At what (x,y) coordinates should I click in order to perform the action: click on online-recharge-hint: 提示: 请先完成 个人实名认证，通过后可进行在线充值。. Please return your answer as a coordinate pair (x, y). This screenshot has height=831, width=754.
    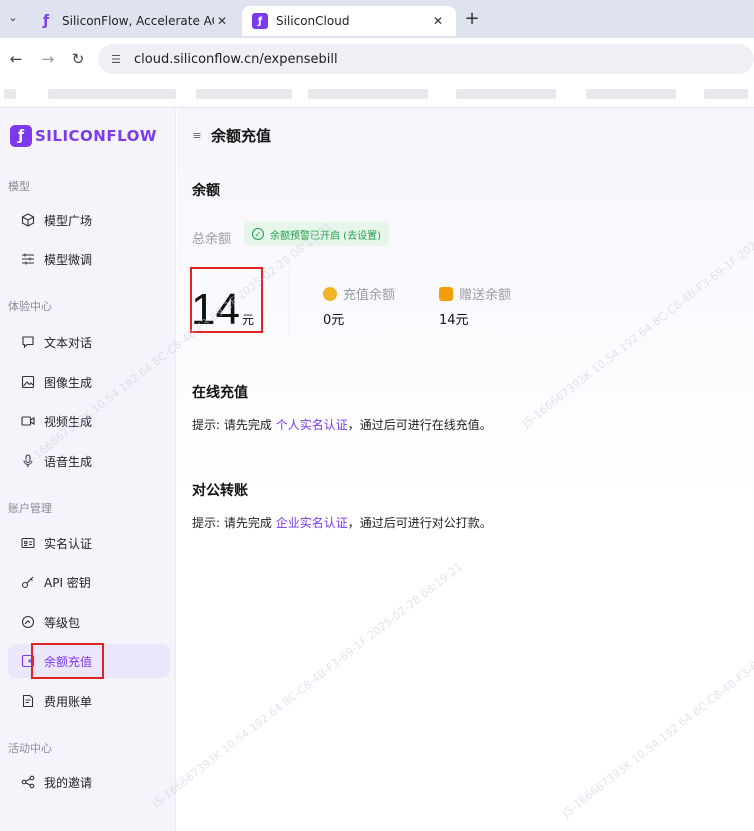
    Looking at the image, I should click on (342, 424).